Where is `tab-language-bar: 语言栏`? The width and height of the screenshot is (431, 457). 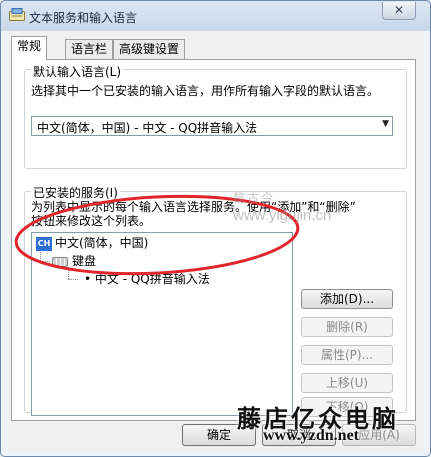 tab-language-bar: 语言栏 is located at coordinates (89, 49).